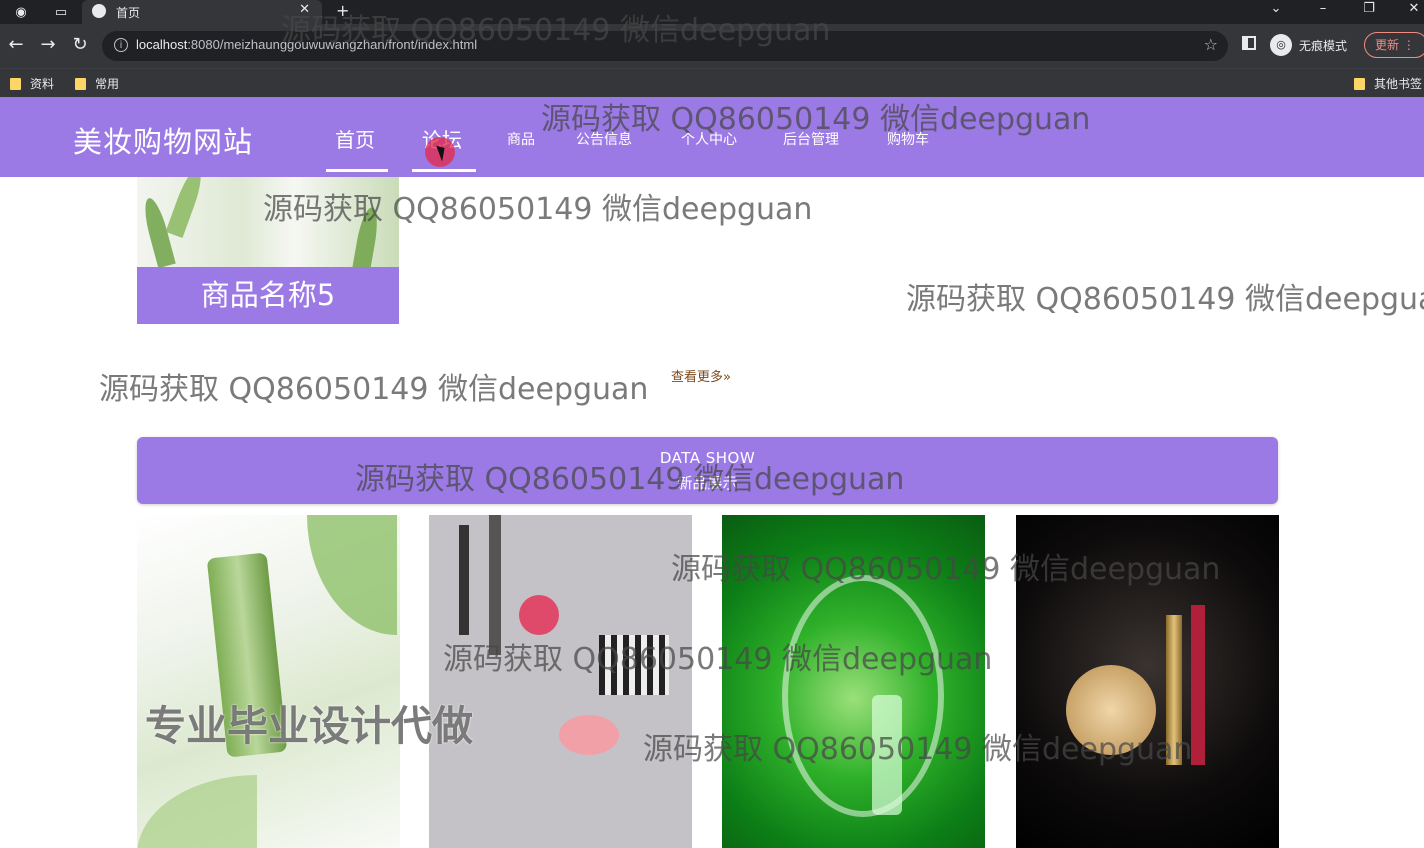 This screenshot has width=1424, height=848. Describe the element at coordinates (709, 139) in the screenshot. I see `nav-personal-center: 个人中心` at that location.